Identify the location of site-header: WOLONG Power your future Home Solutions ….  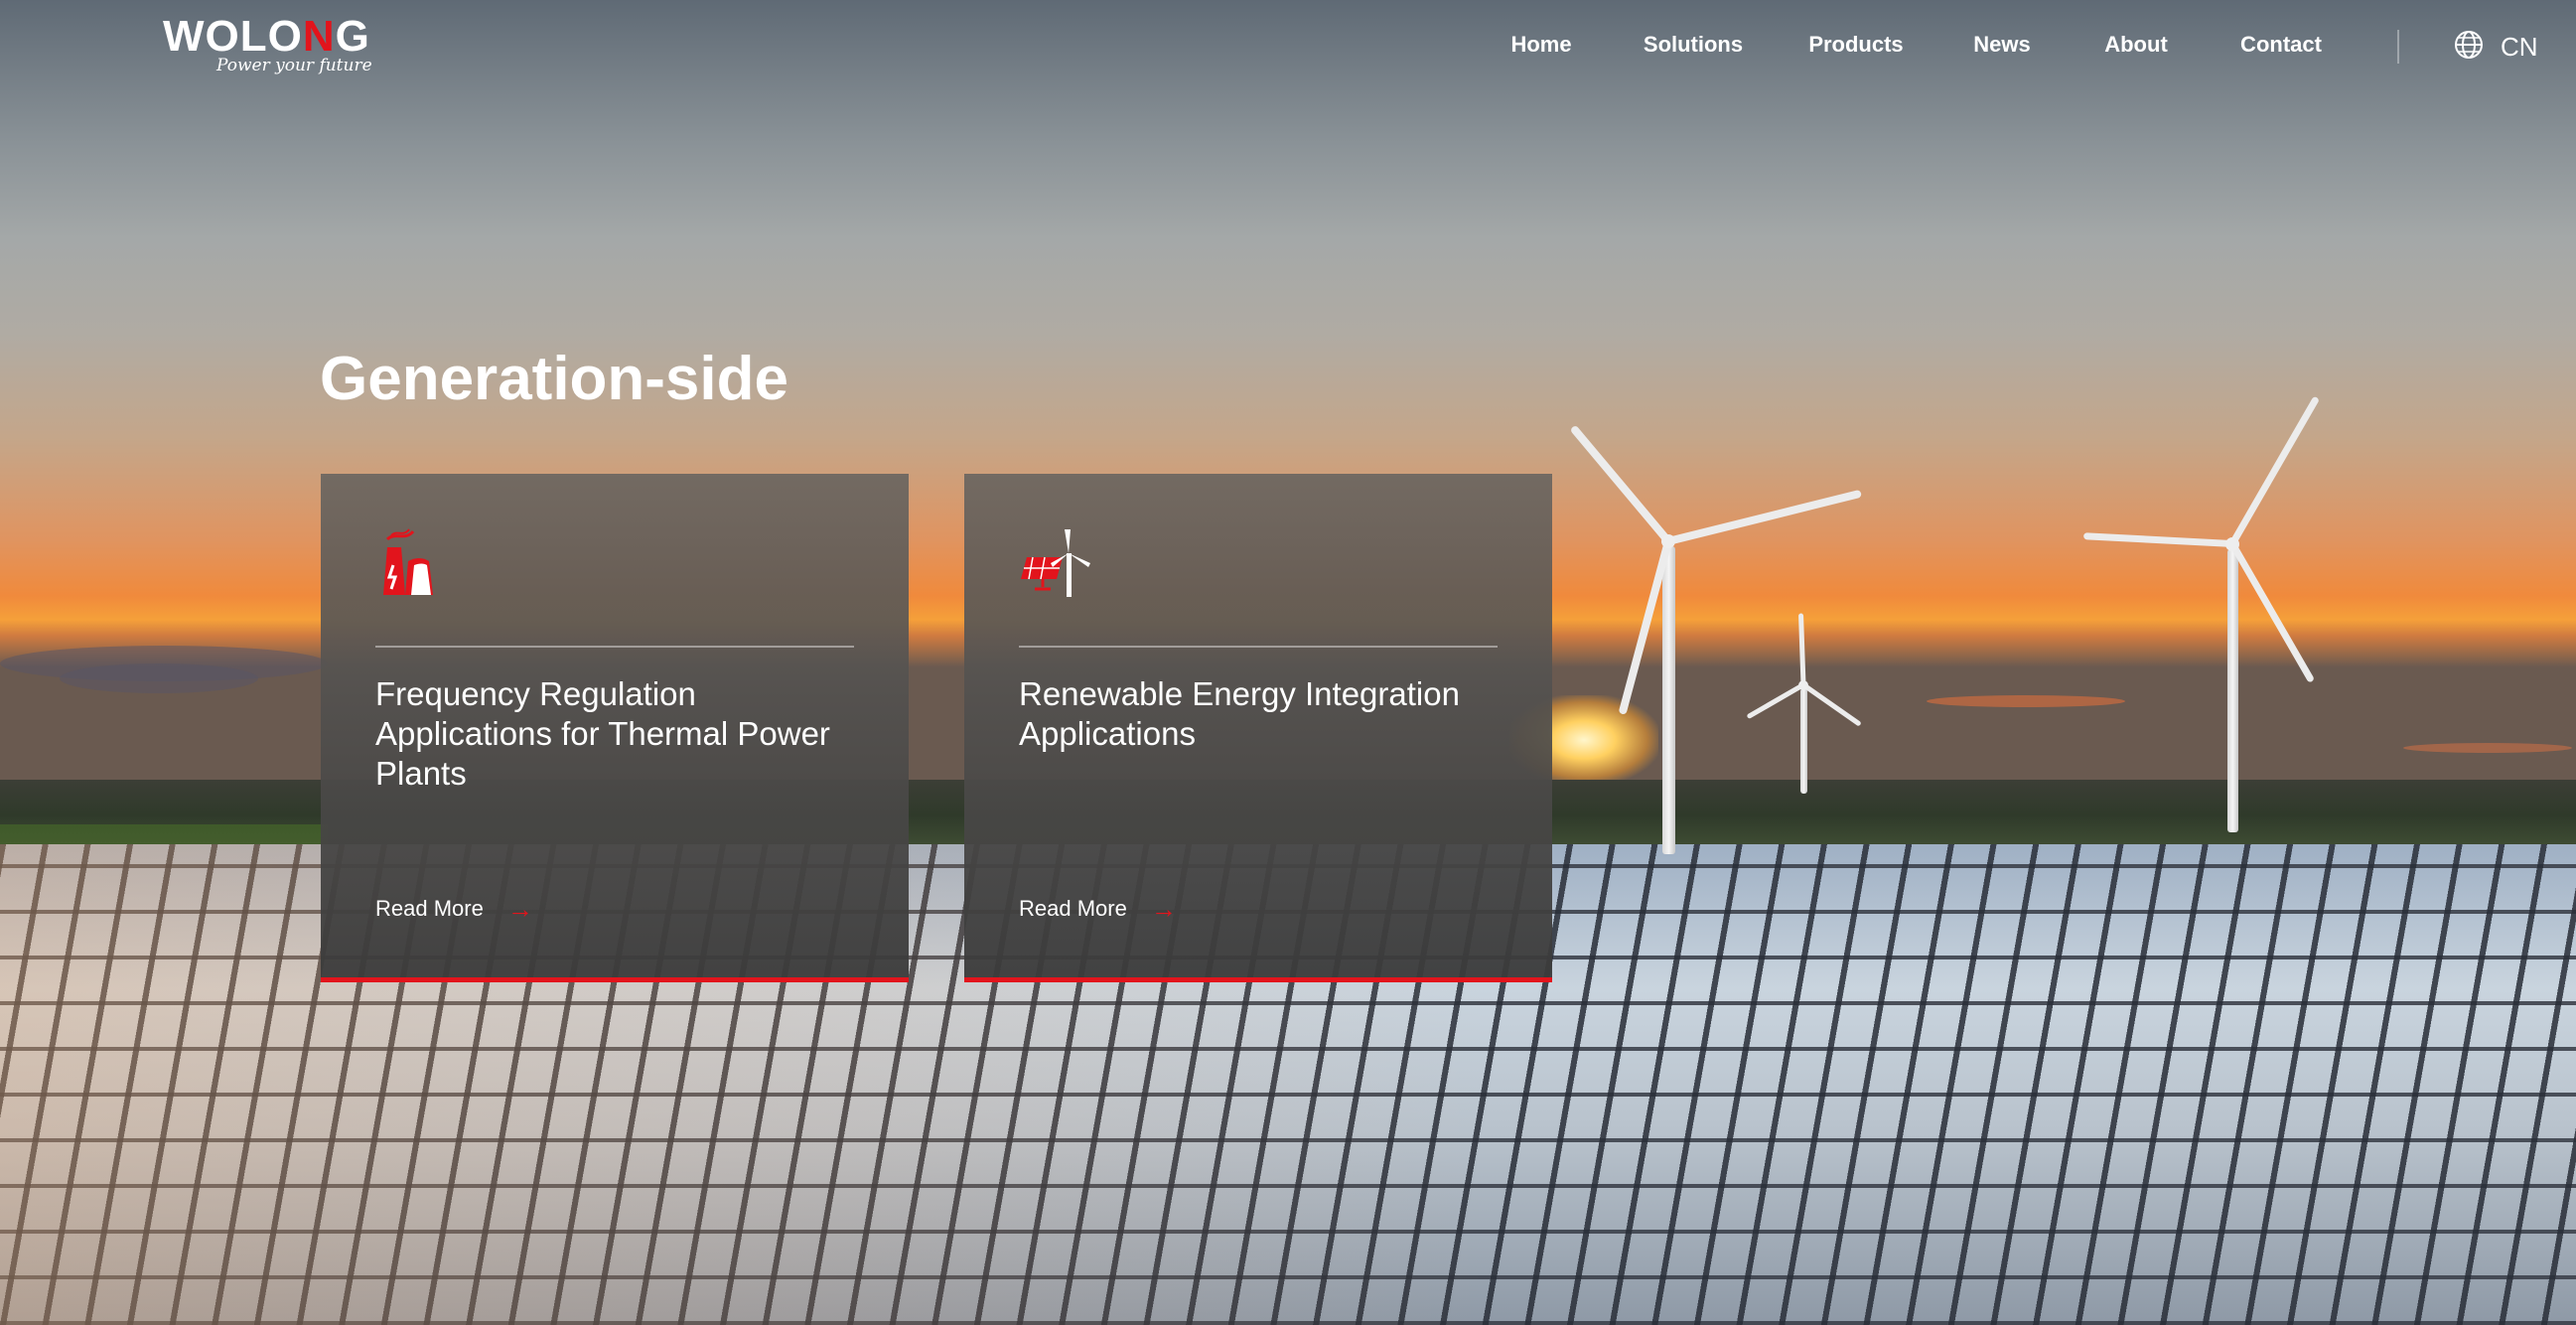
(1288, 45).